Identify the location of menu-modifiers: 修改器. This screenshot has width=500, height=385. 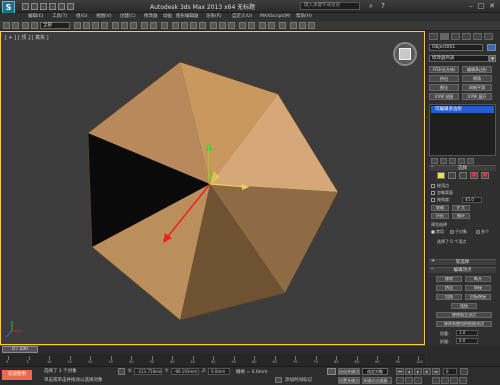
(151, 17).